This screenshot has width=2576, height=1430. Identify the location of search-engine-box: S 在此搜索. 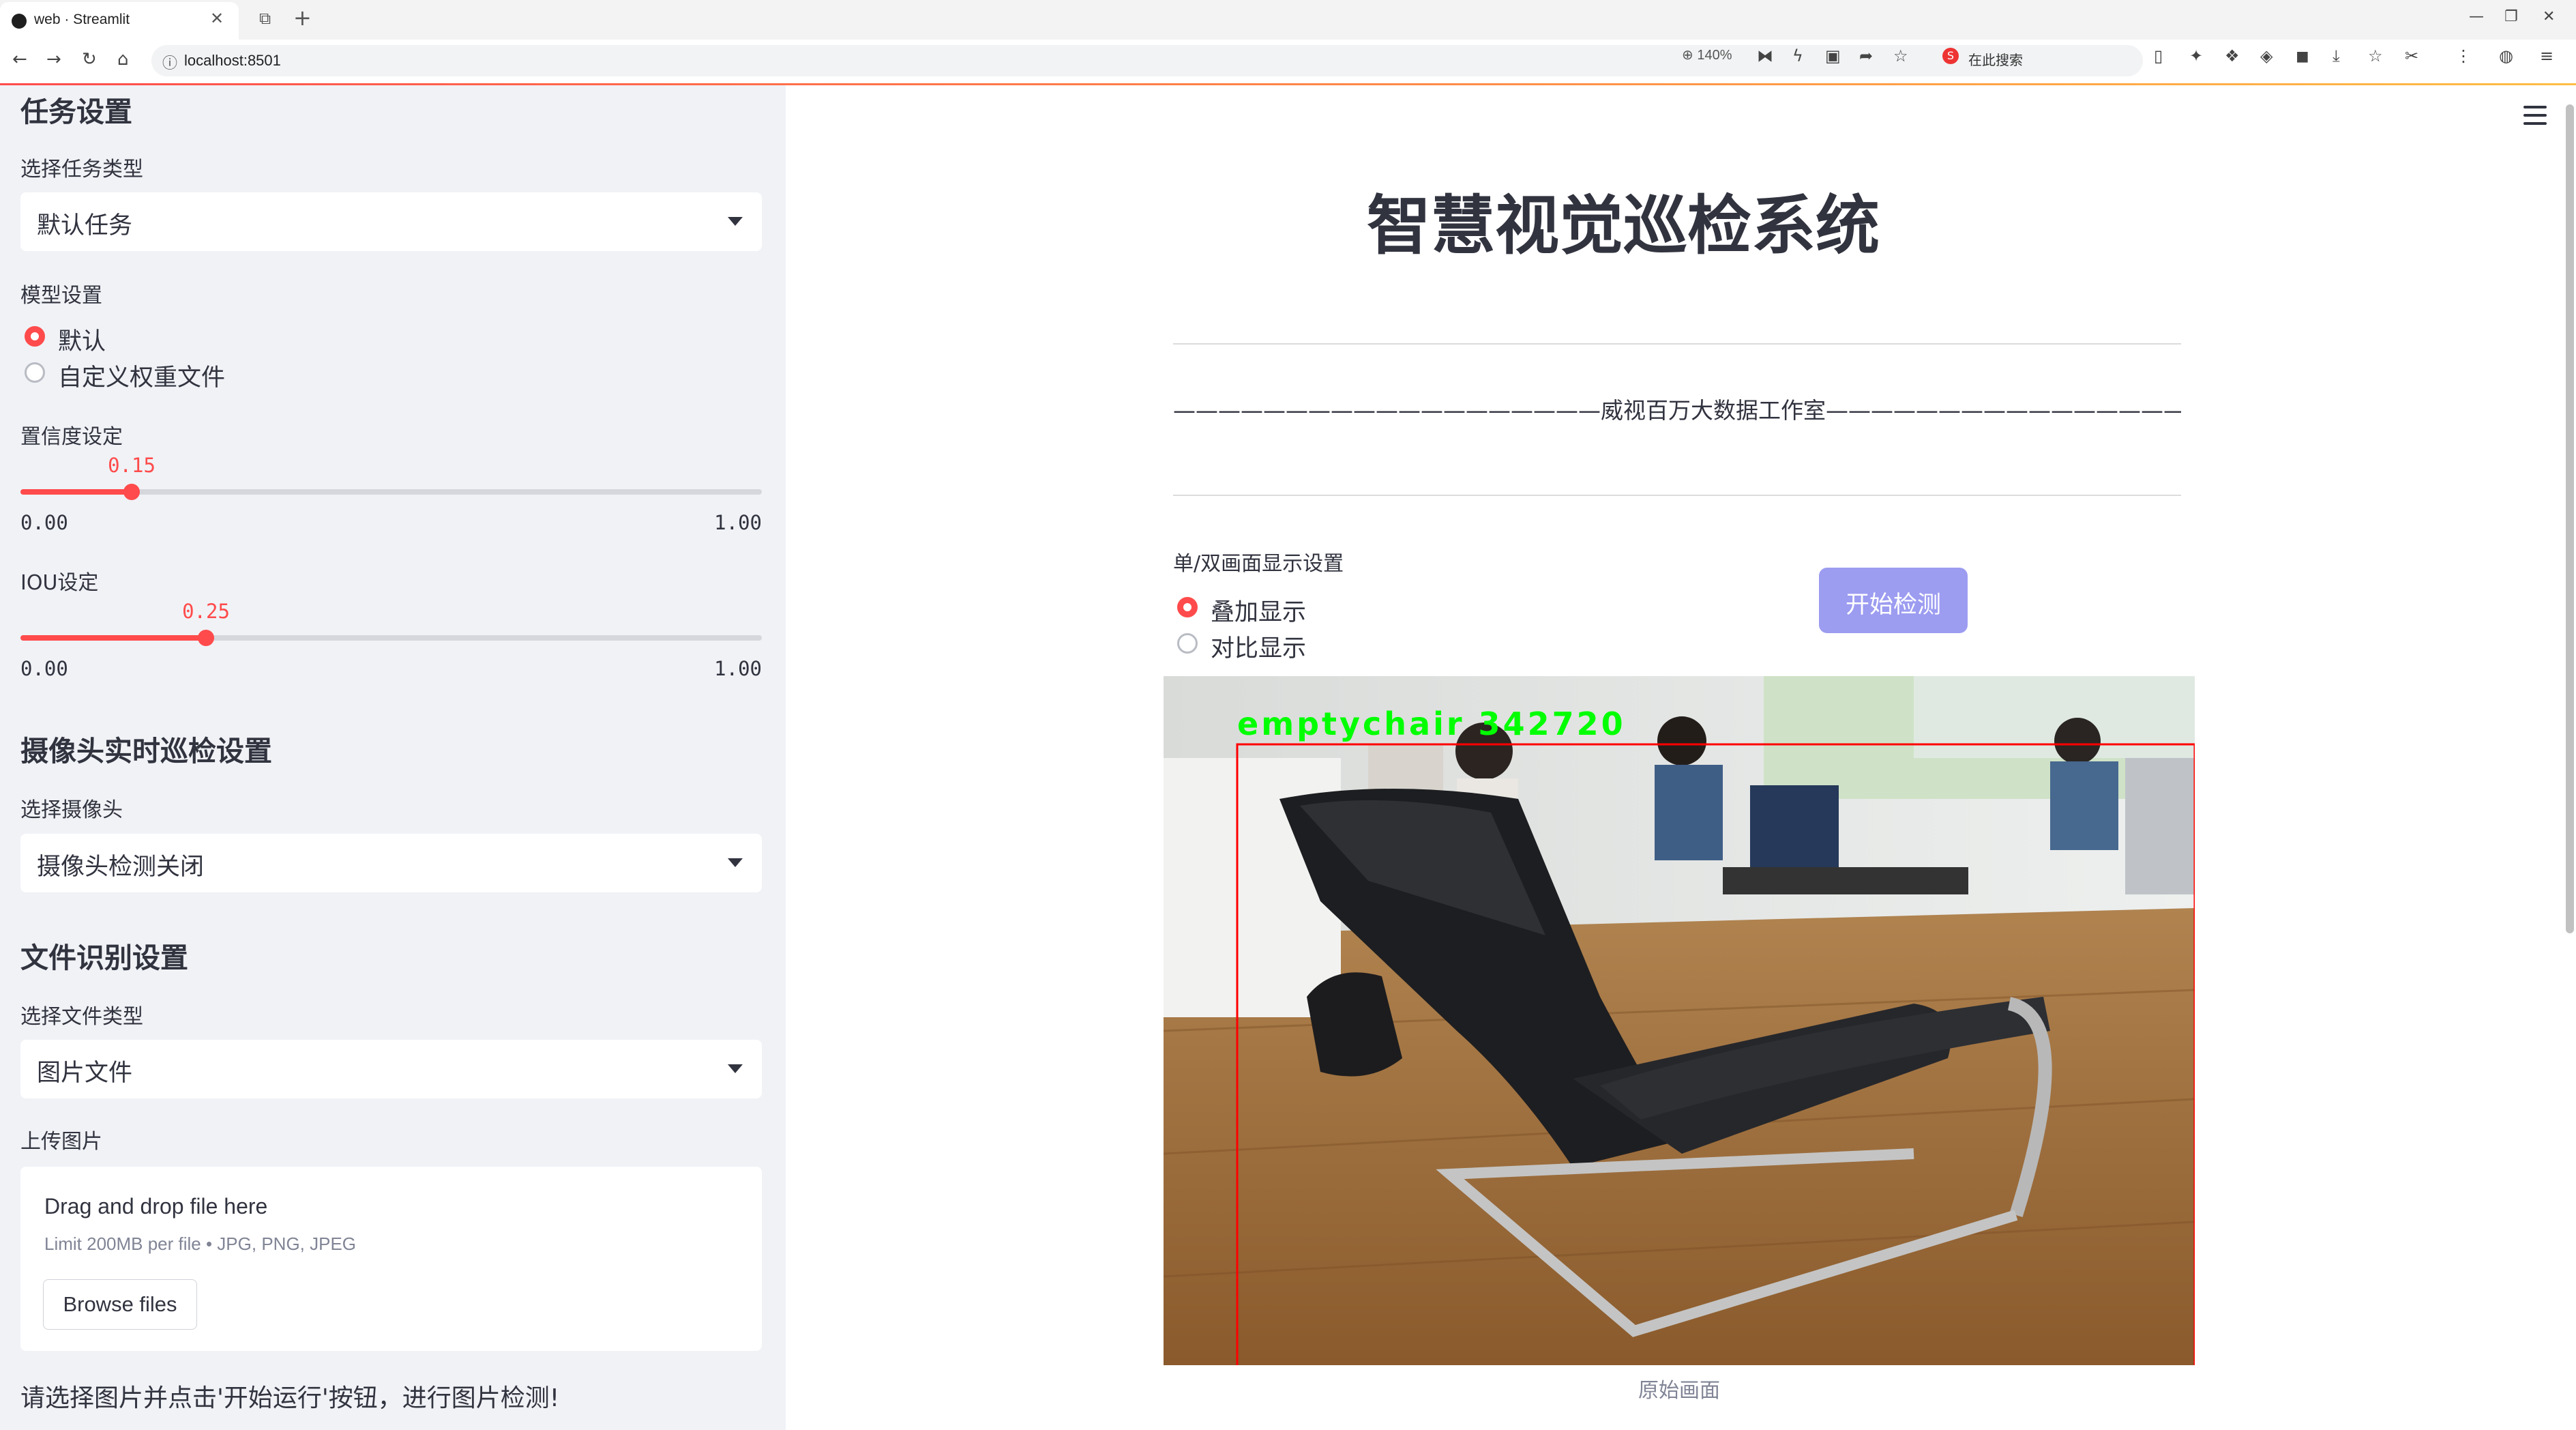
(2038, 58).